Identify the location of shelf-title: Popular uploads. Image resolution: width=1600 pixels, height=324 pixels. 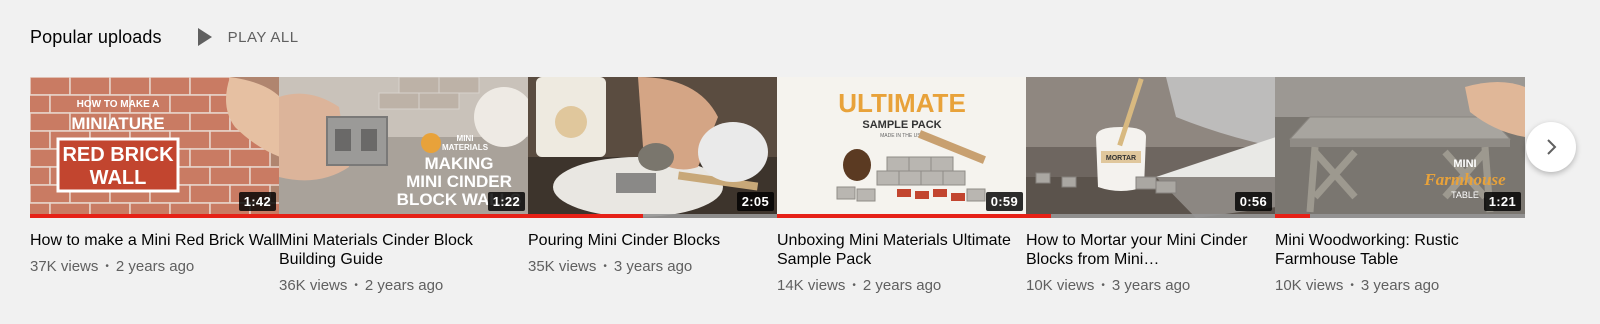
(96, 37).